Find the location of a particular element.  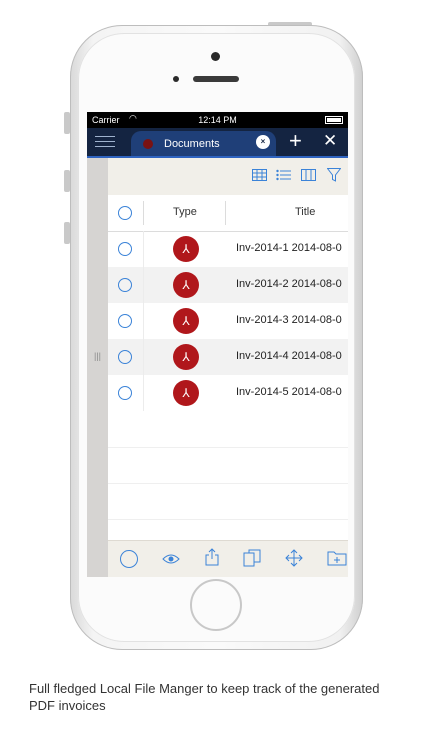

share-icon is located at coordinates (212, 557).